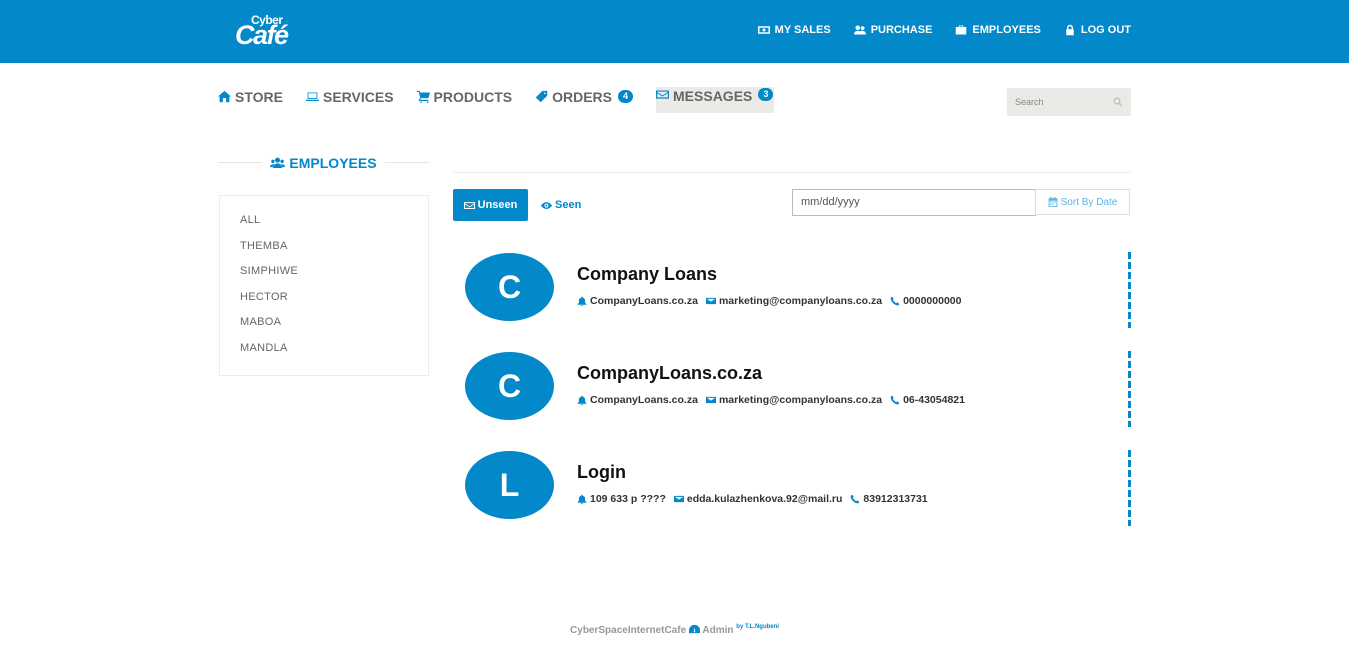 The image size is (1349, 656). I want to click on unseen-label: Unseen, so click(497, 205).